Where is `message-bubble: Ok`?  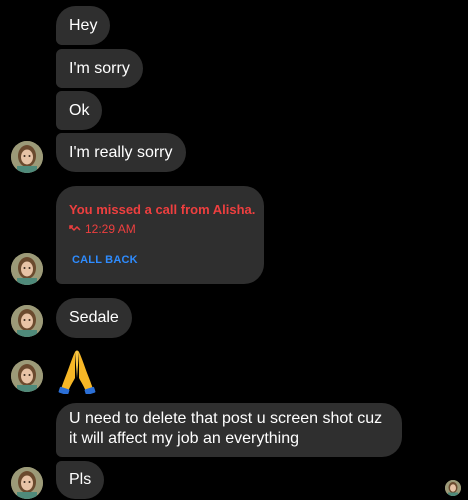
message-bubble: Ok is located at coordinates (79, 110).